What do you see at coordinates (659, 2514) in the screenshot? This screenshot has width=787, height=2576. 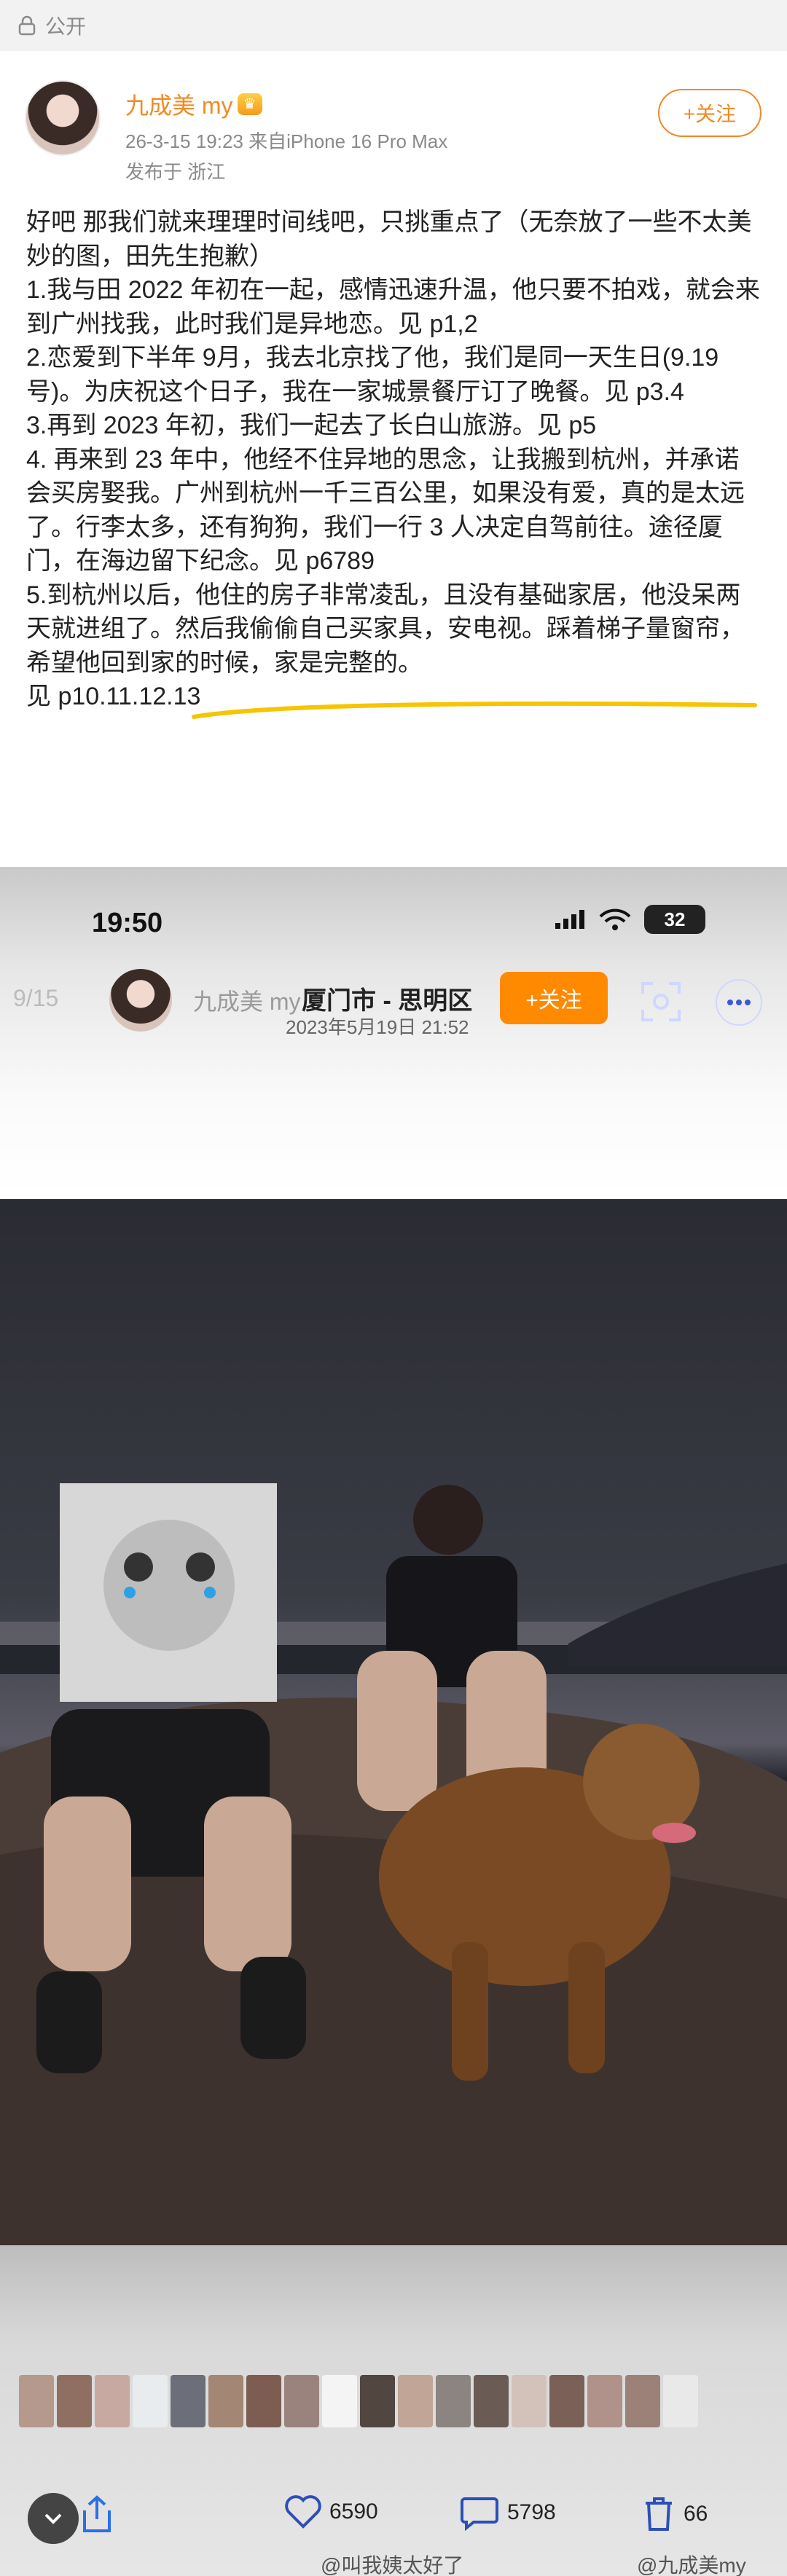 I see `trash-icon` at bounding box center [659, 2514].